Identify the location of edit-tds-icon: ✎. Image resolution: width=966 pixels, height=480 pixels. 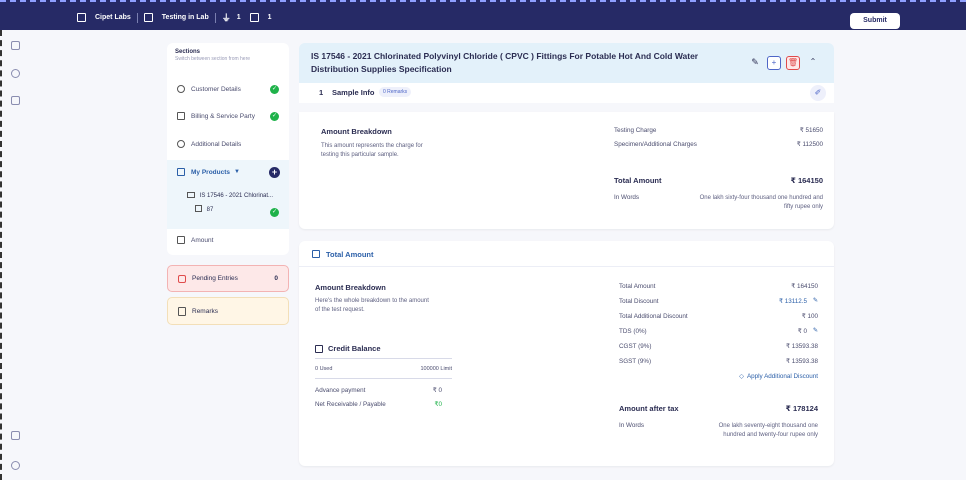
(815, 330).